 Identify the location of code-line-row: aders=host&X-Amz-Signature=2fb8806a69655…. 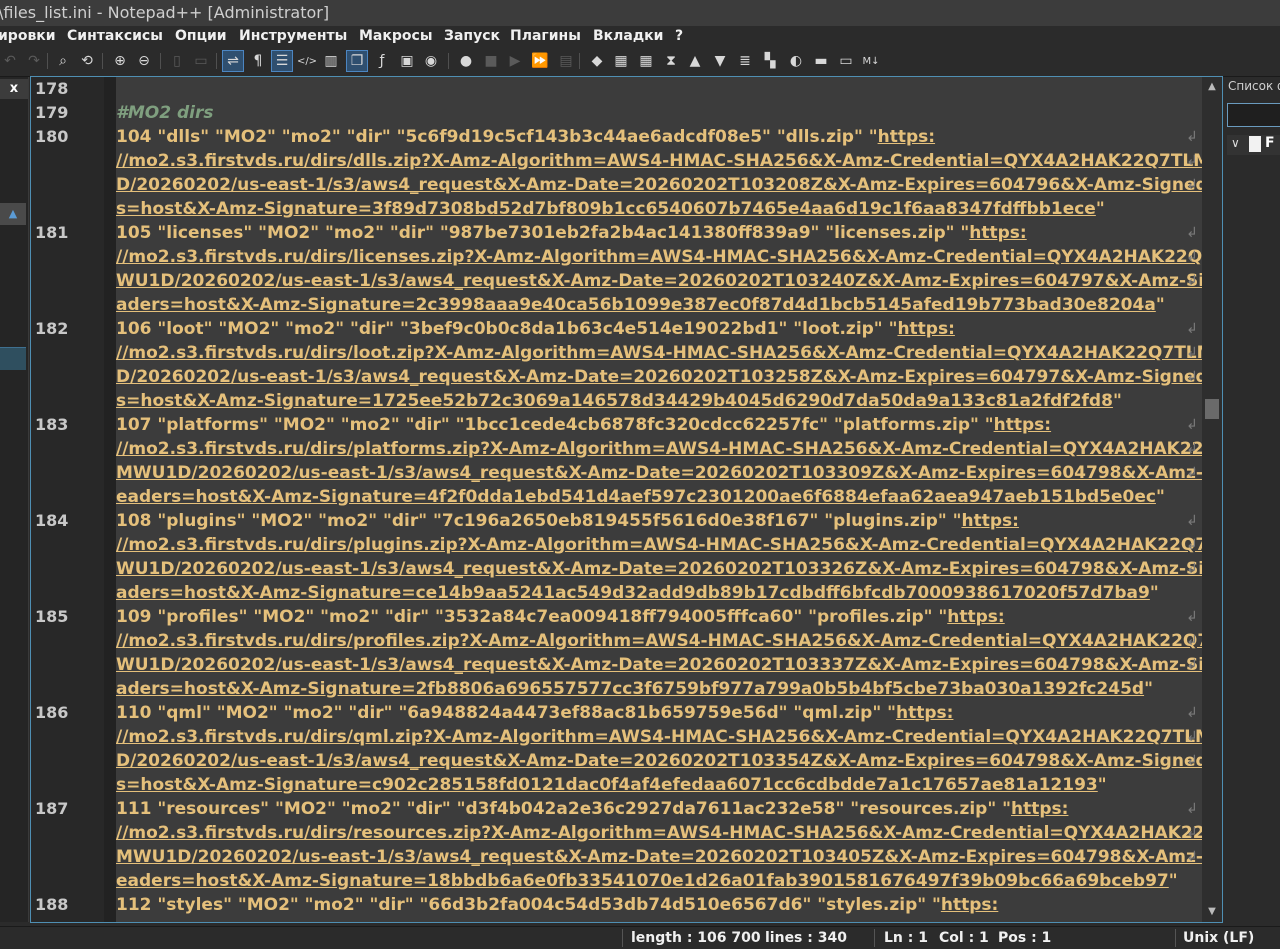
(634, 689).